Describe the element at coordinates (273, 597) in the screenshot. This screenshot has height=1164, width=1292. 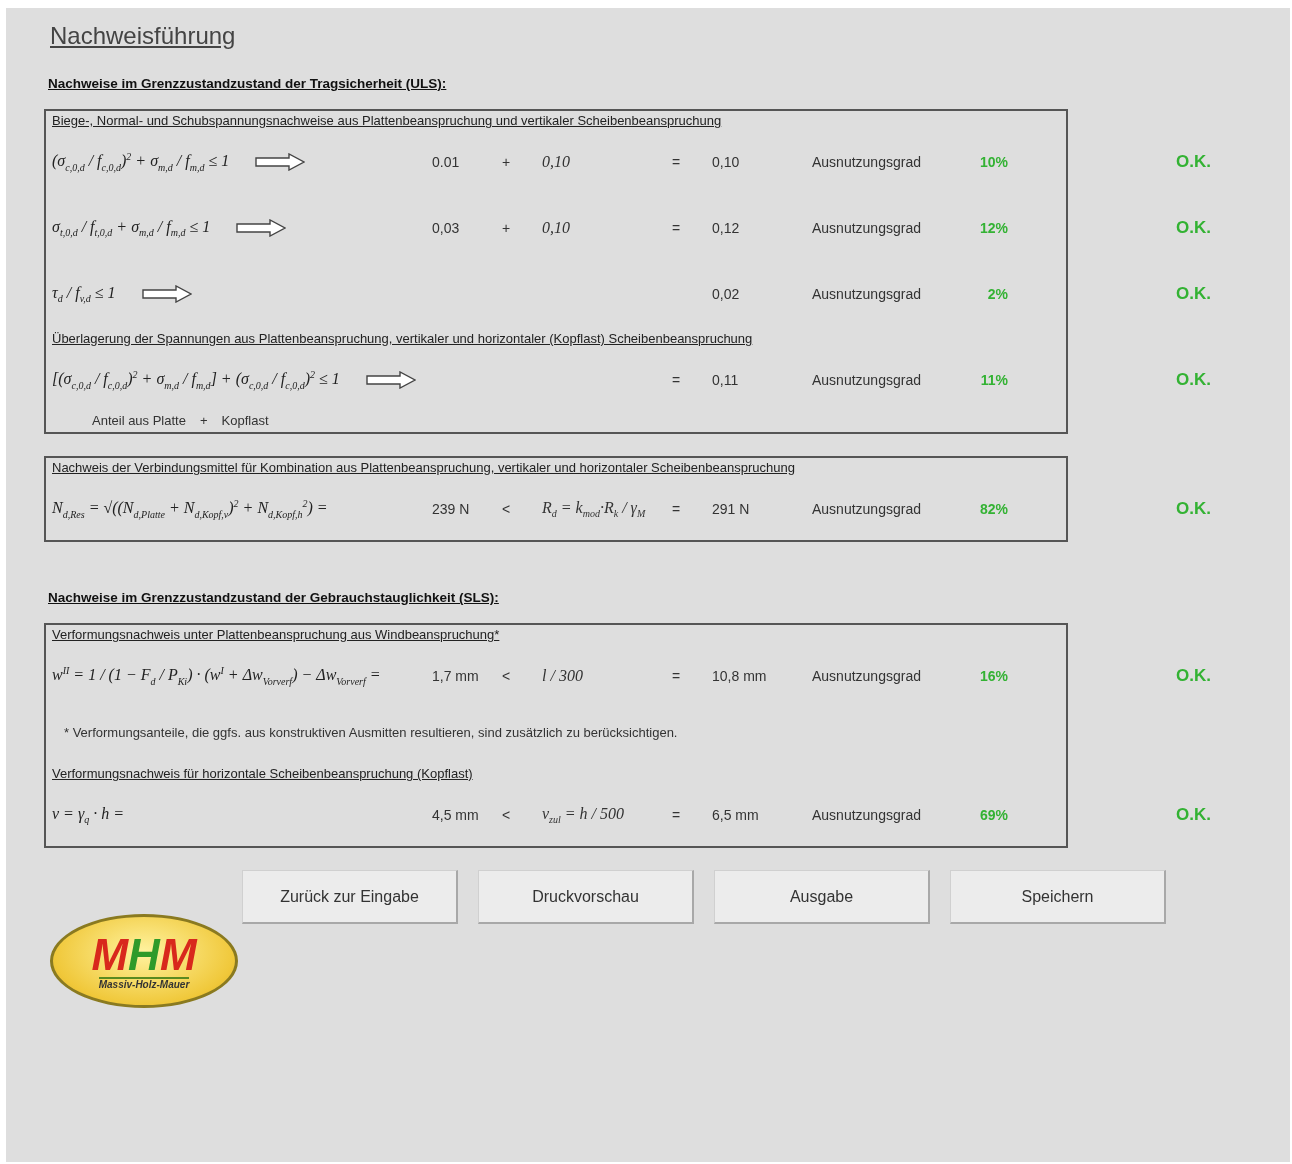
I see `section-heading: Nachweise im Grenzzustandzustand der Gebrauchstauglichkeit (SLS):` at that location.